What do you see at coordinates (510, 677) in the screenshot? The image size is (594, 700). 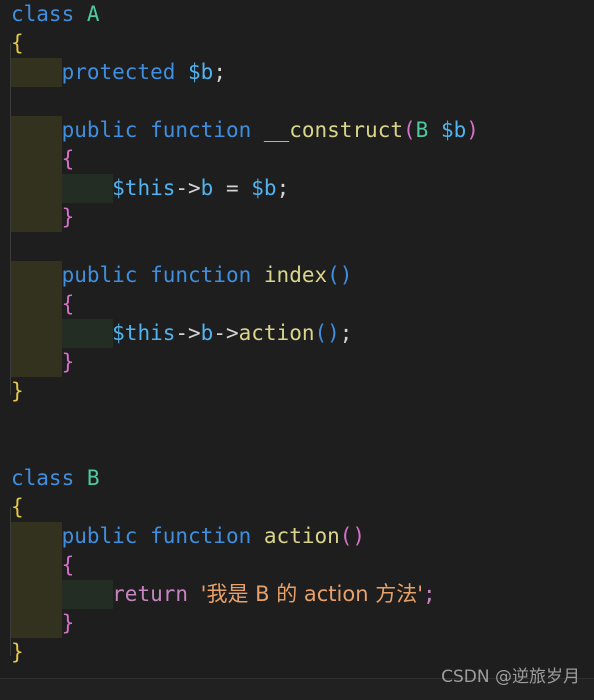 I see `csdn-watermark: CSDN @逆旅岁月` at bounding box center [510, 677].